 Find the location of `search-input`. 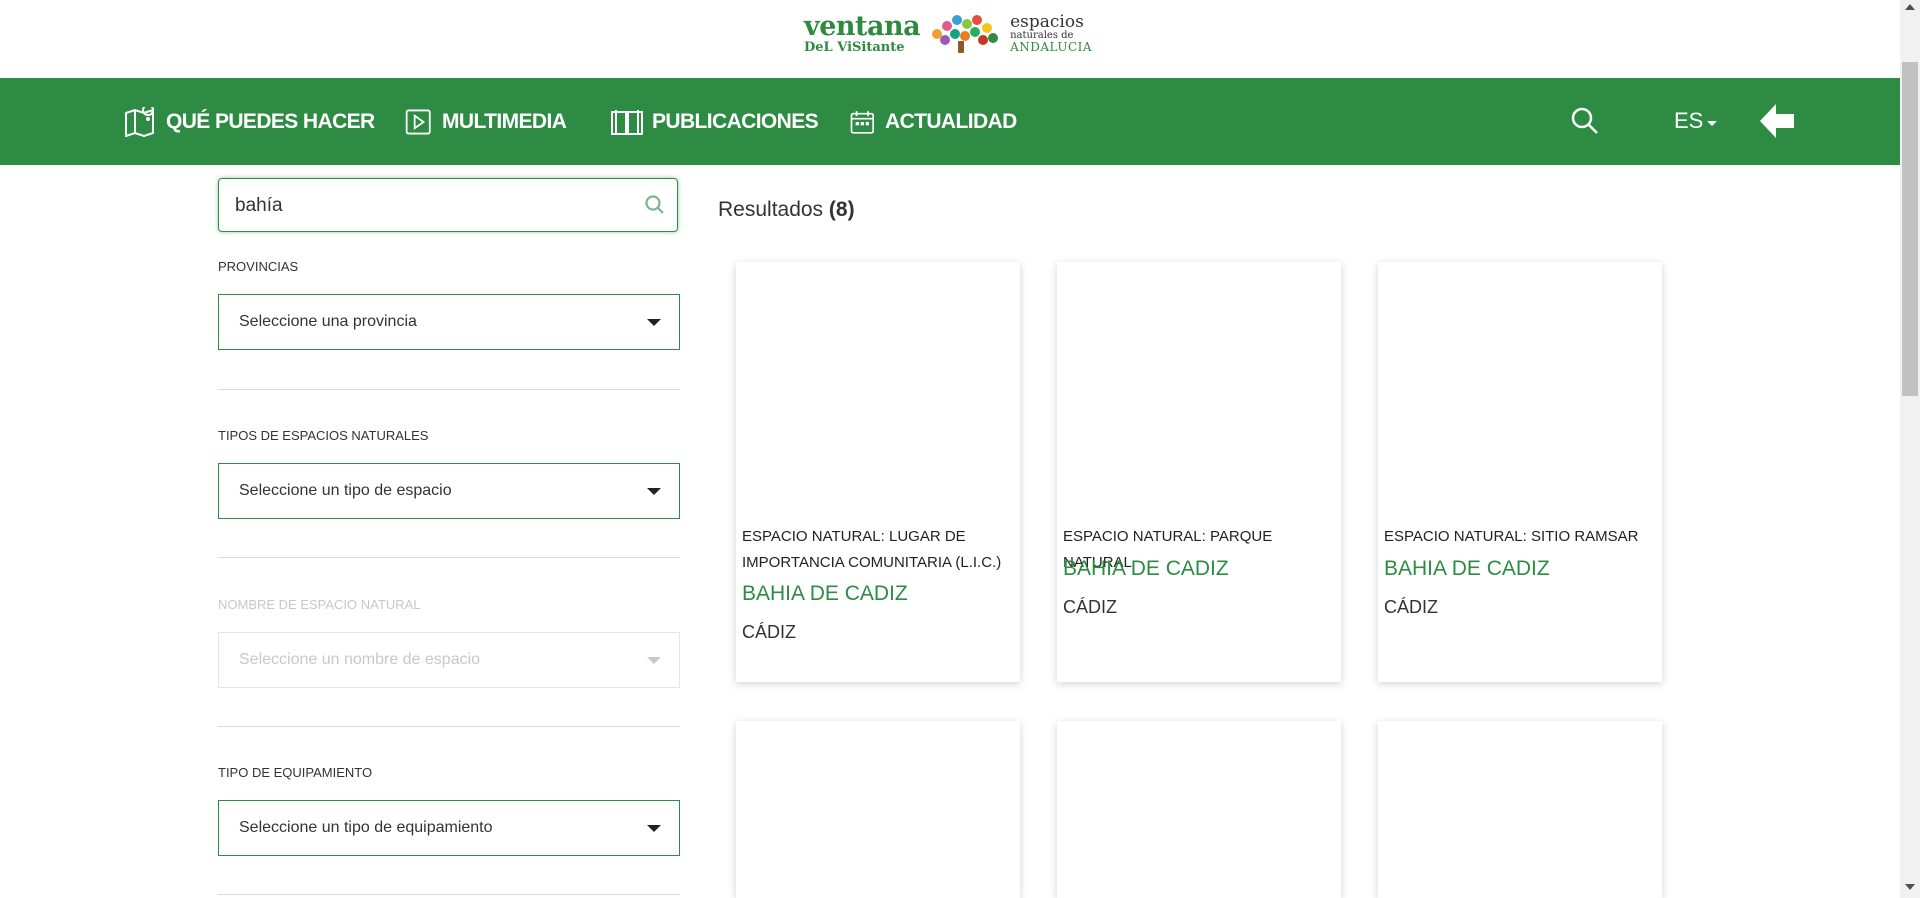

search-input is located at coordinates (425, 206).